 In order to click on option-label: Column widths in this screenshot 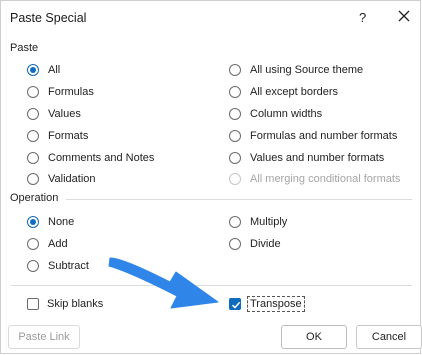, I will do `click(286, 114)`.